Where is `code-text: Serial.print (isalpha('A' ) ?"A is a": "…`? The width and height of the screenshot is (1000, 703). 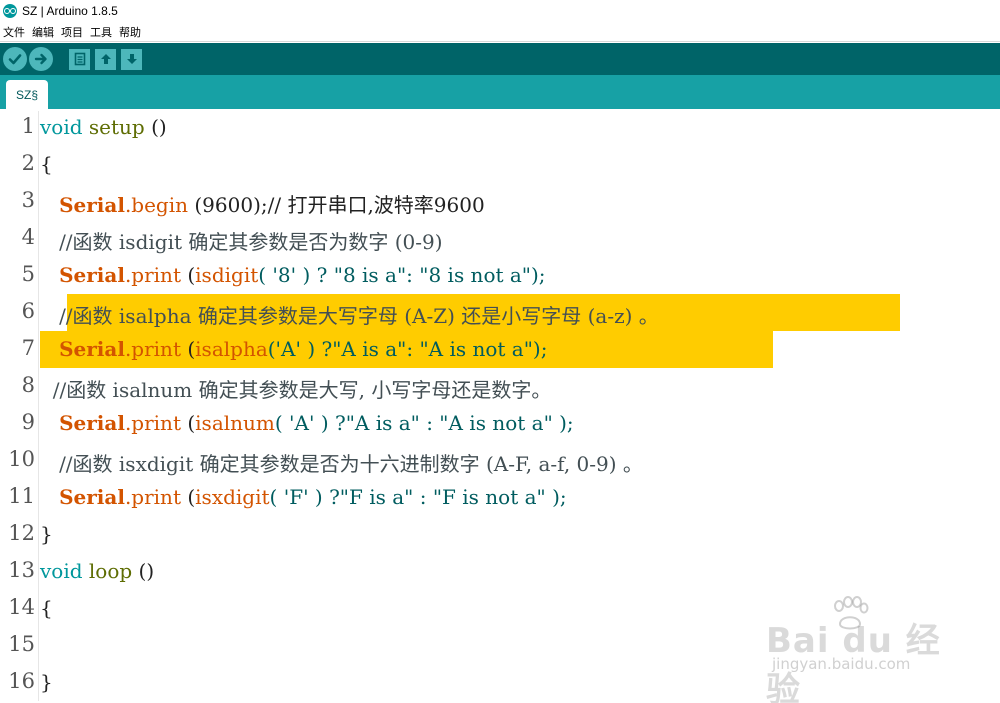
code-text: Serial.print (isalpha('A' ) ?"A is a": "… is located at coordinates (303, 349).